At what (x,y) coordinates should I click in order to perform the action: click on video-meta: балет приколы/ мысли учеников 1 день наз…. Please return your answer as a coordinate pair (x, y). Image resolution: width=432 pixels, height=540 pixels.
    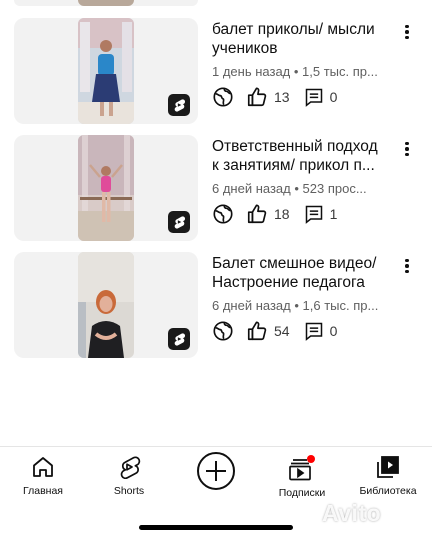
    Looking at the image, I should click on (305, 64).